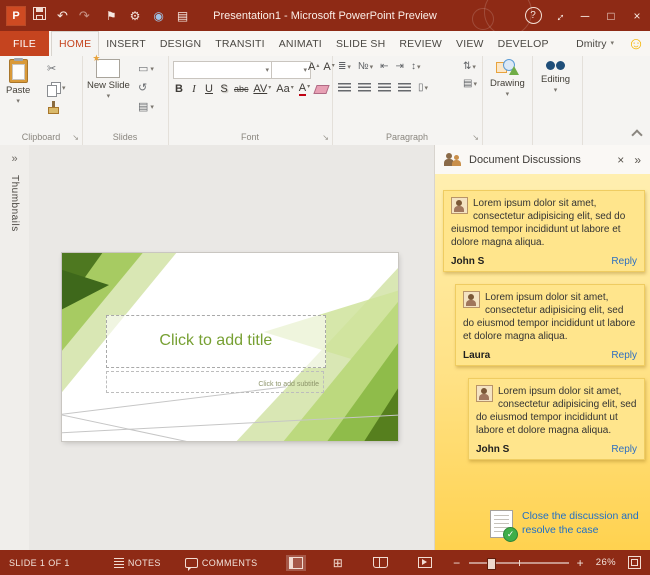 The width and height of the screenshot is (650, 575). Describe the element at coordinates (371, 67) in the screenshot. I see `chevron-down-icon: ▾` at that location.